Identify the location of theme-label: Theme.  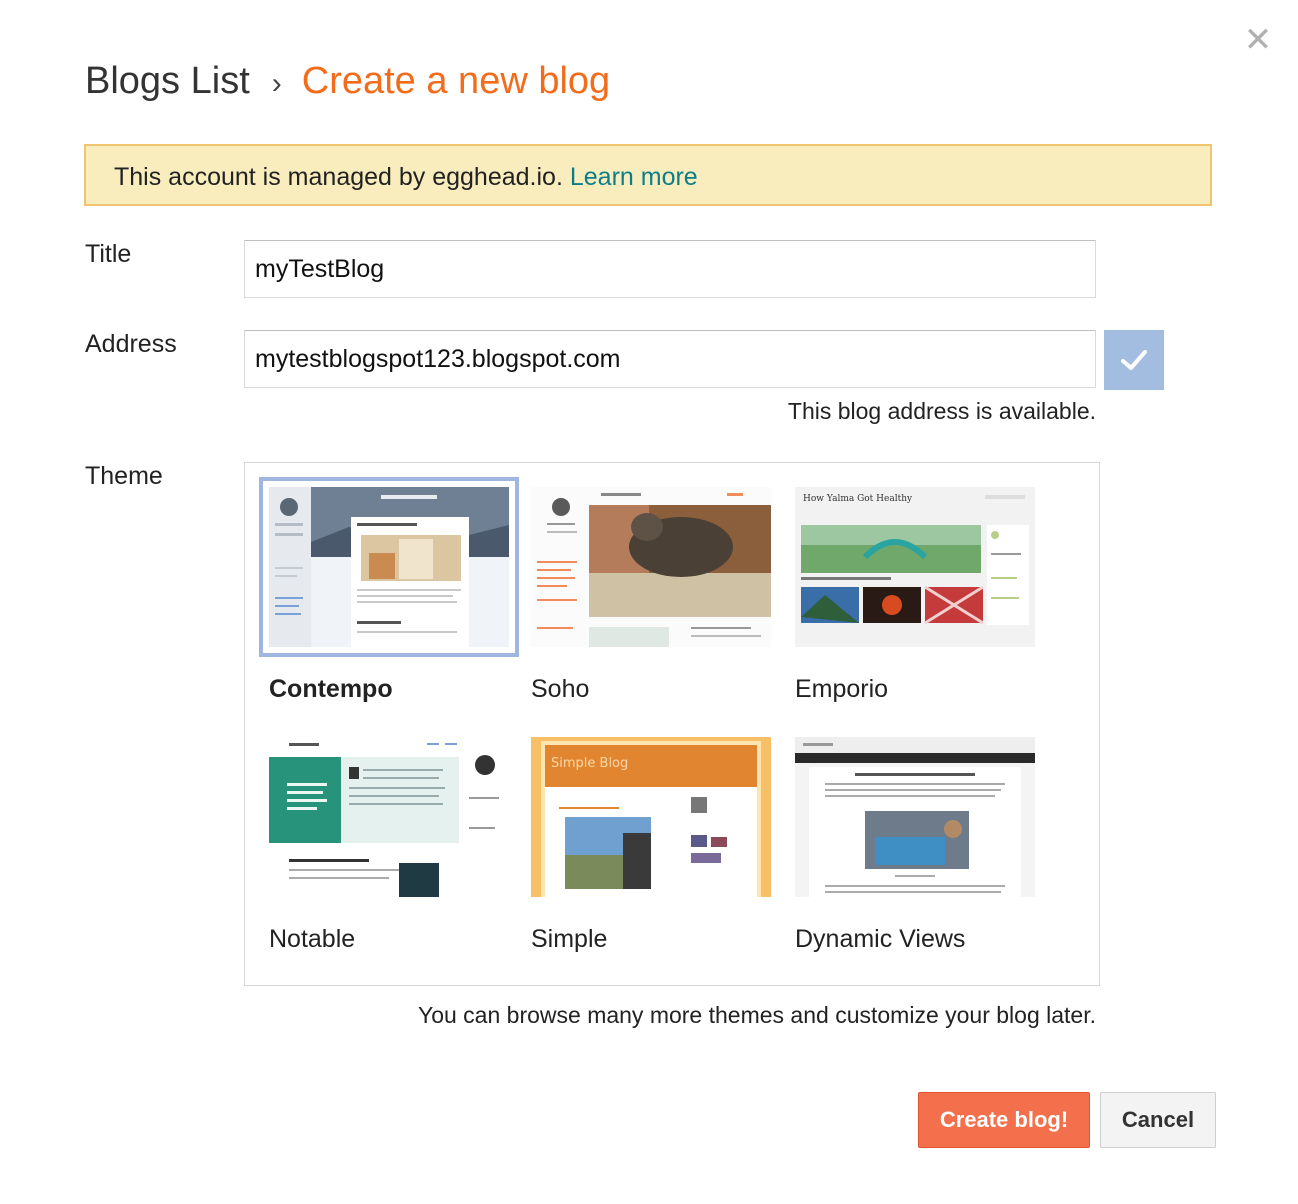
(124, 476).